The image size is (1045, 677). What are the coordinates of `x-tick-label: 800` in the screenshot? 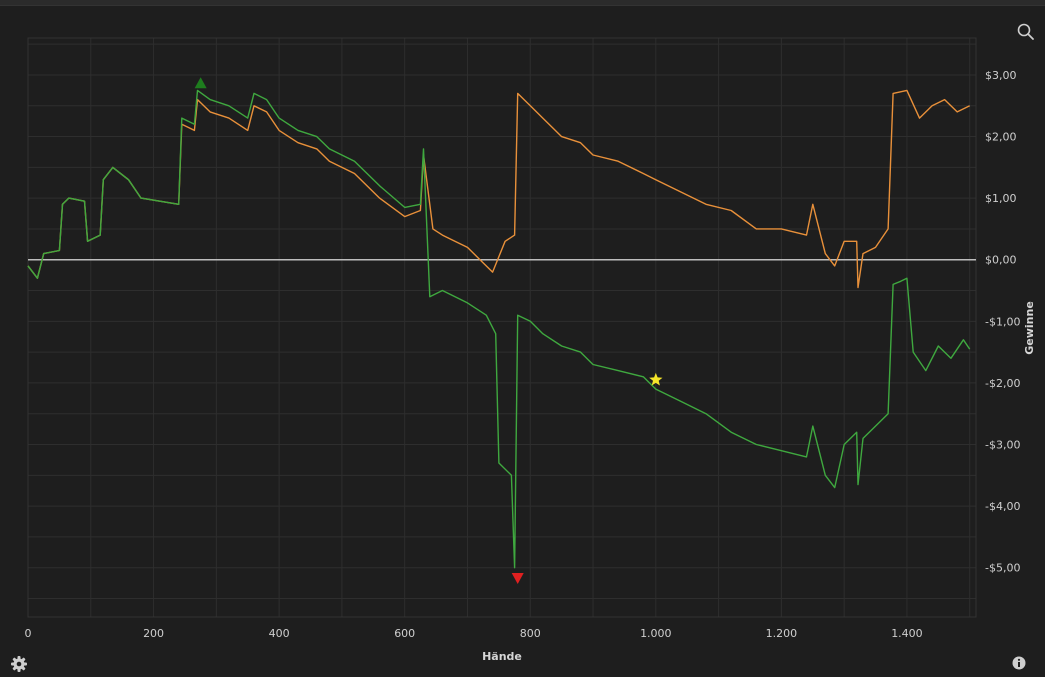 It's located at (530, 633).